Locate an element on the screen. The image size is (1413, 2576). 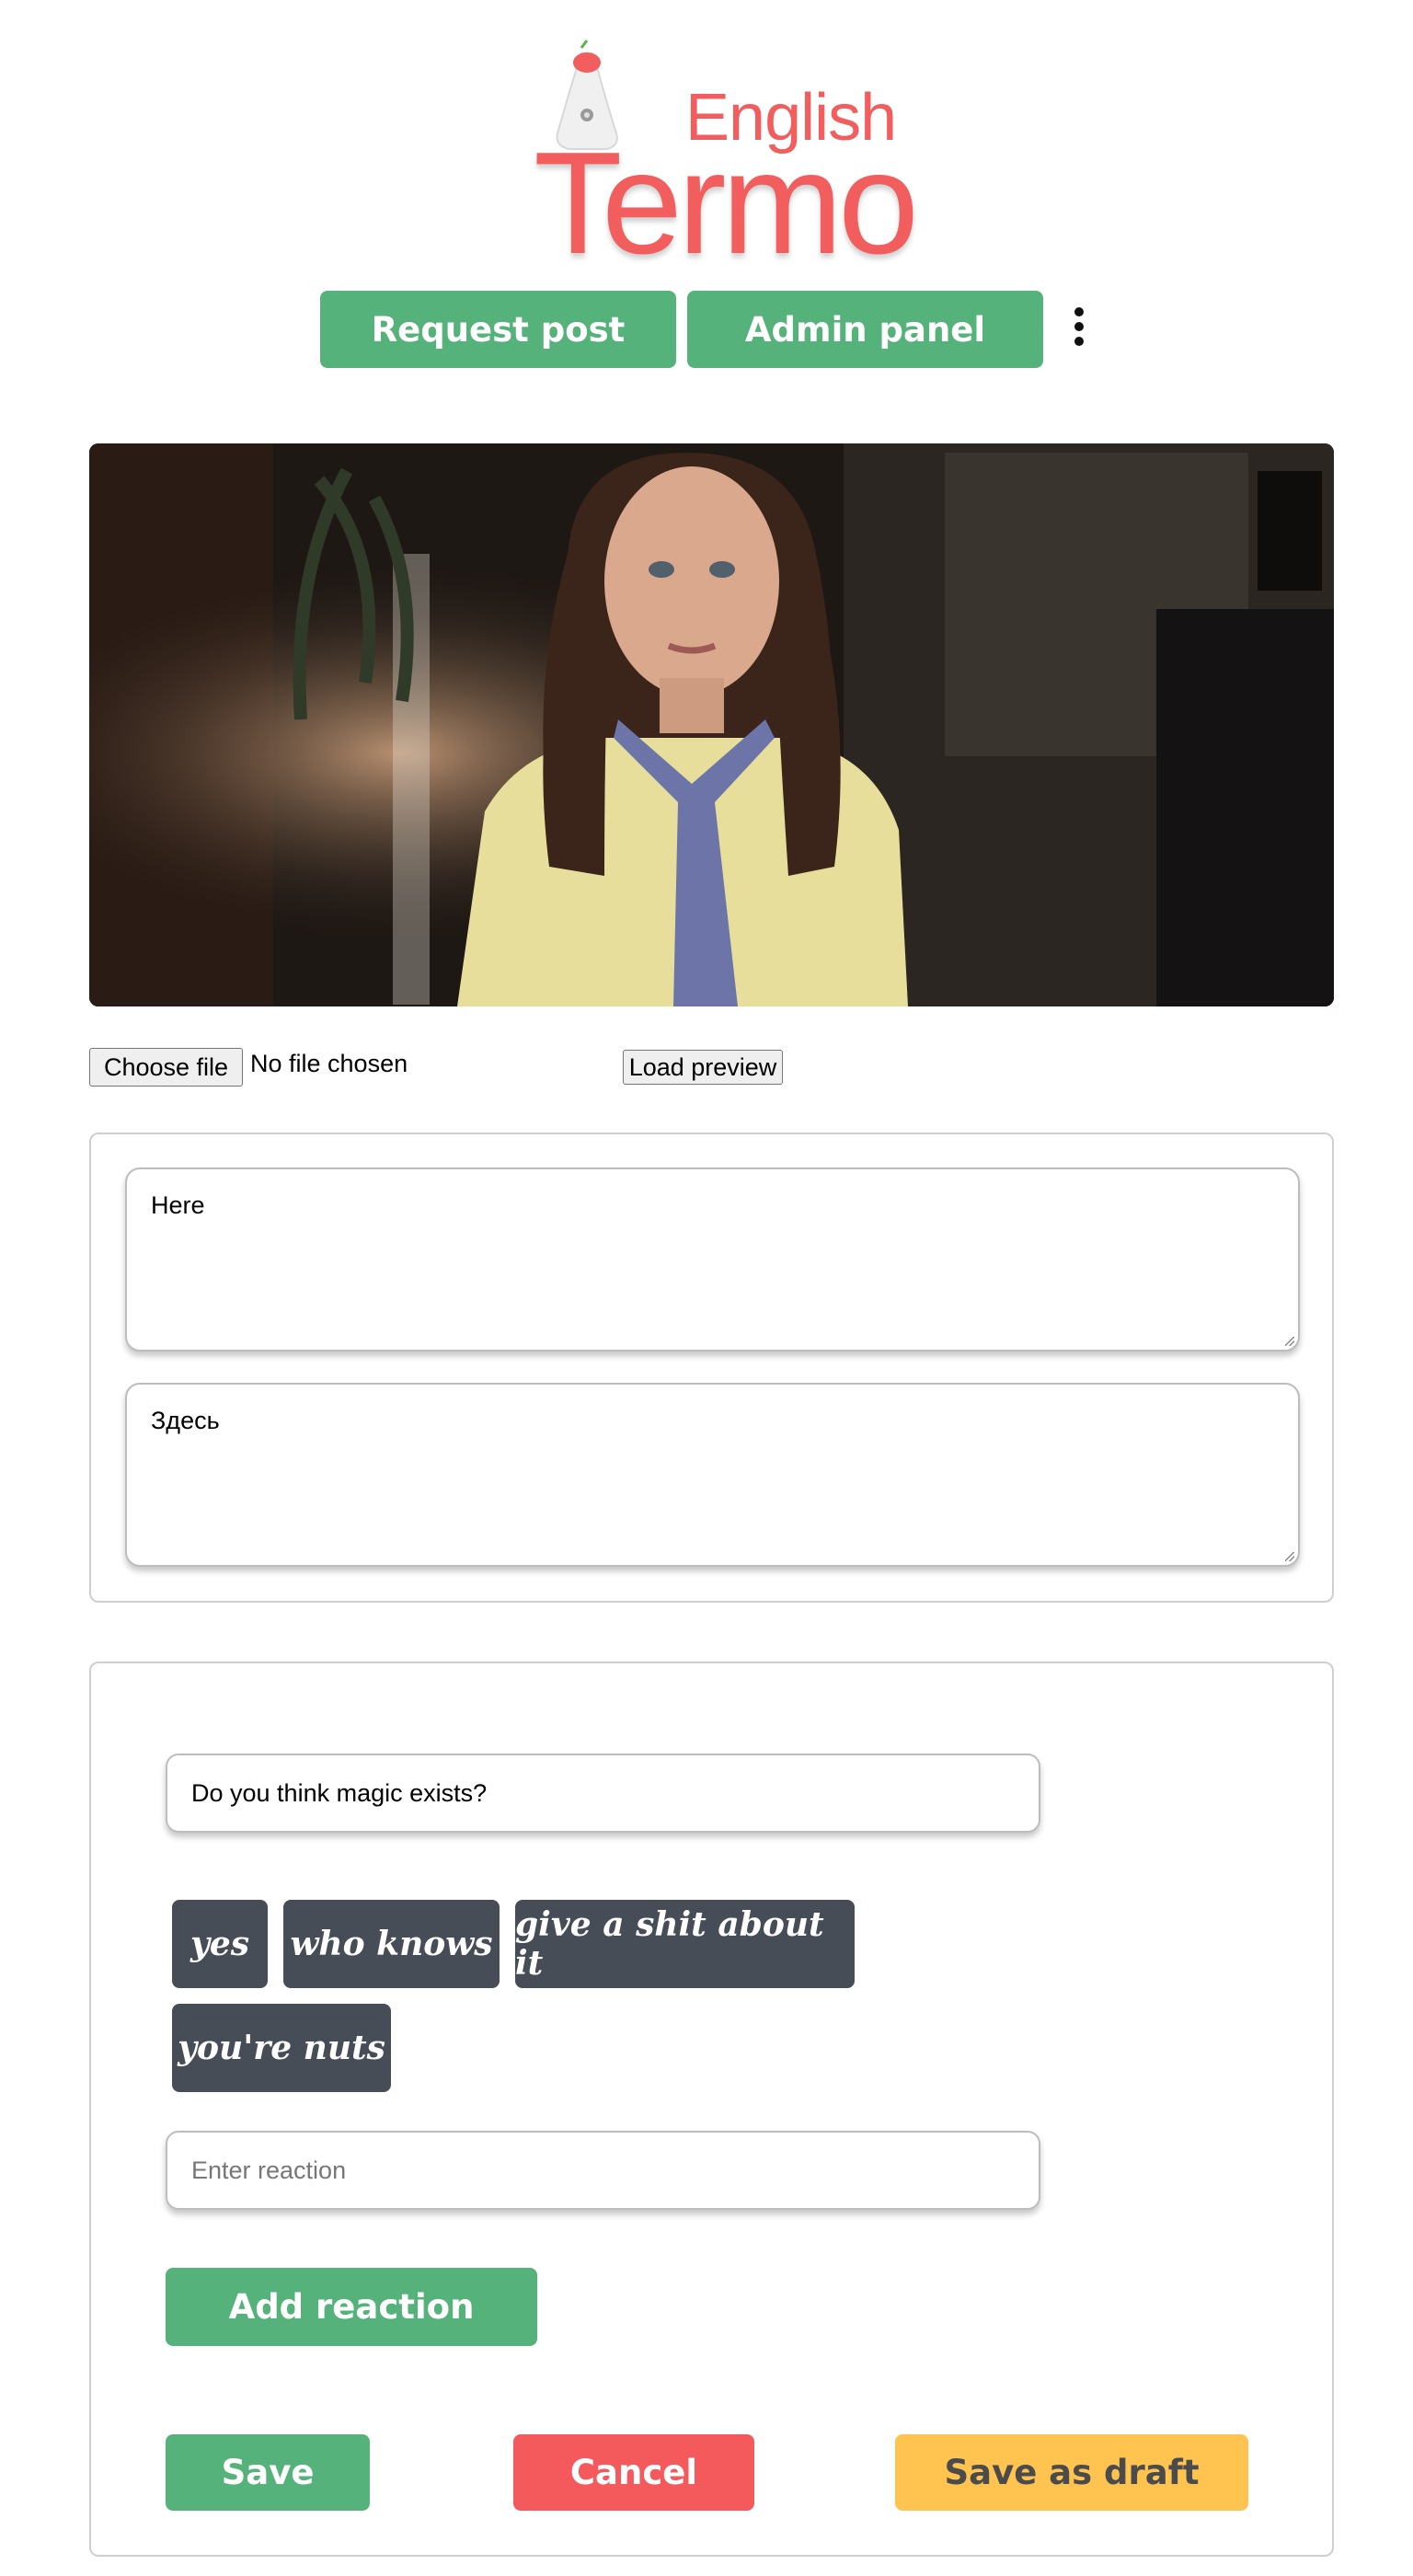
russian-text-value: Здесь is located at coordinates (185, 1420).